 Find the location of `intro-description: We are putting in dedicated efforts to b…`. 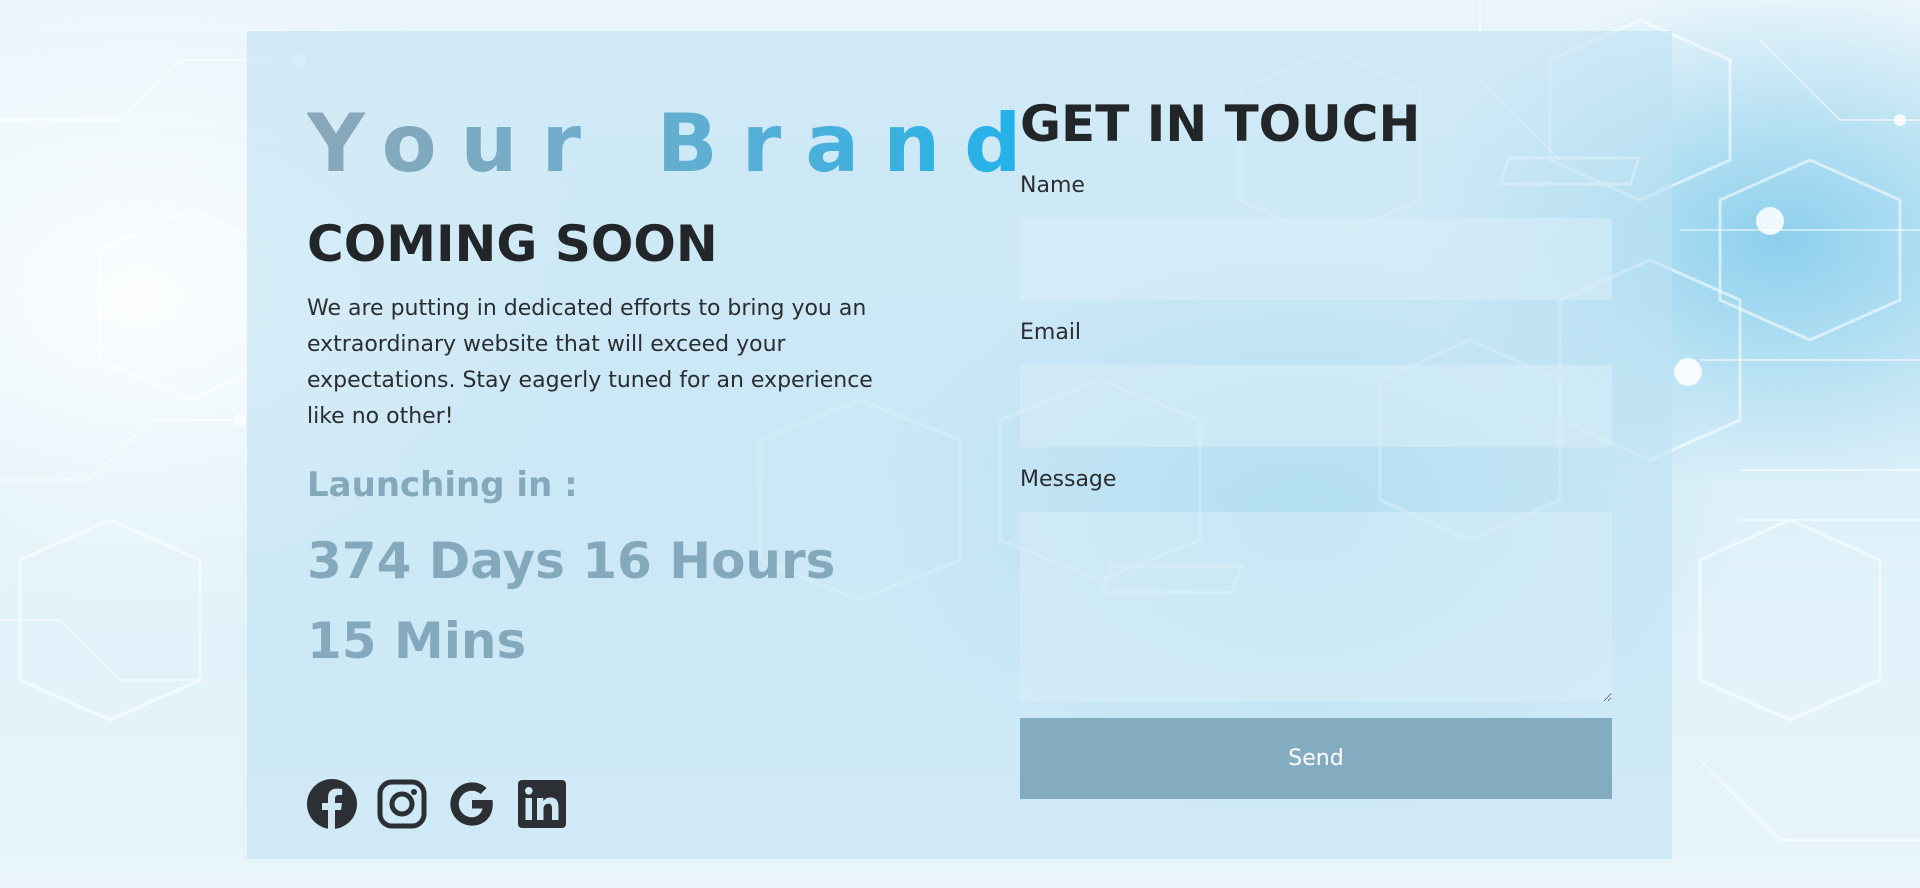

intro-description: We are putting in dedicated efforts to b… is located at coordinates (590, 362).